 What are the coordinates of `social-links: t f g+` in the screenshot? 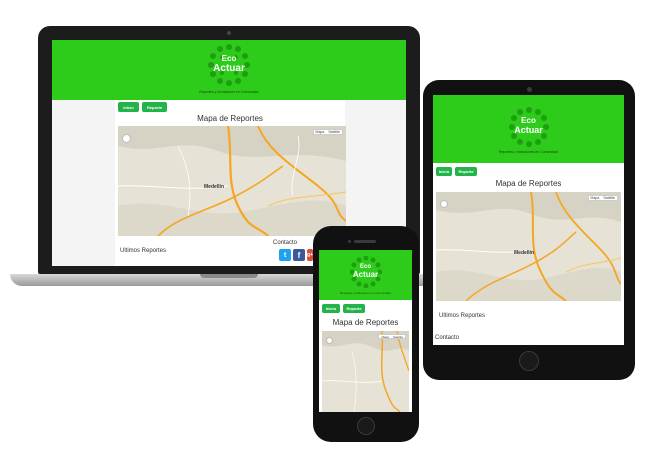 It's located at (296, 255).